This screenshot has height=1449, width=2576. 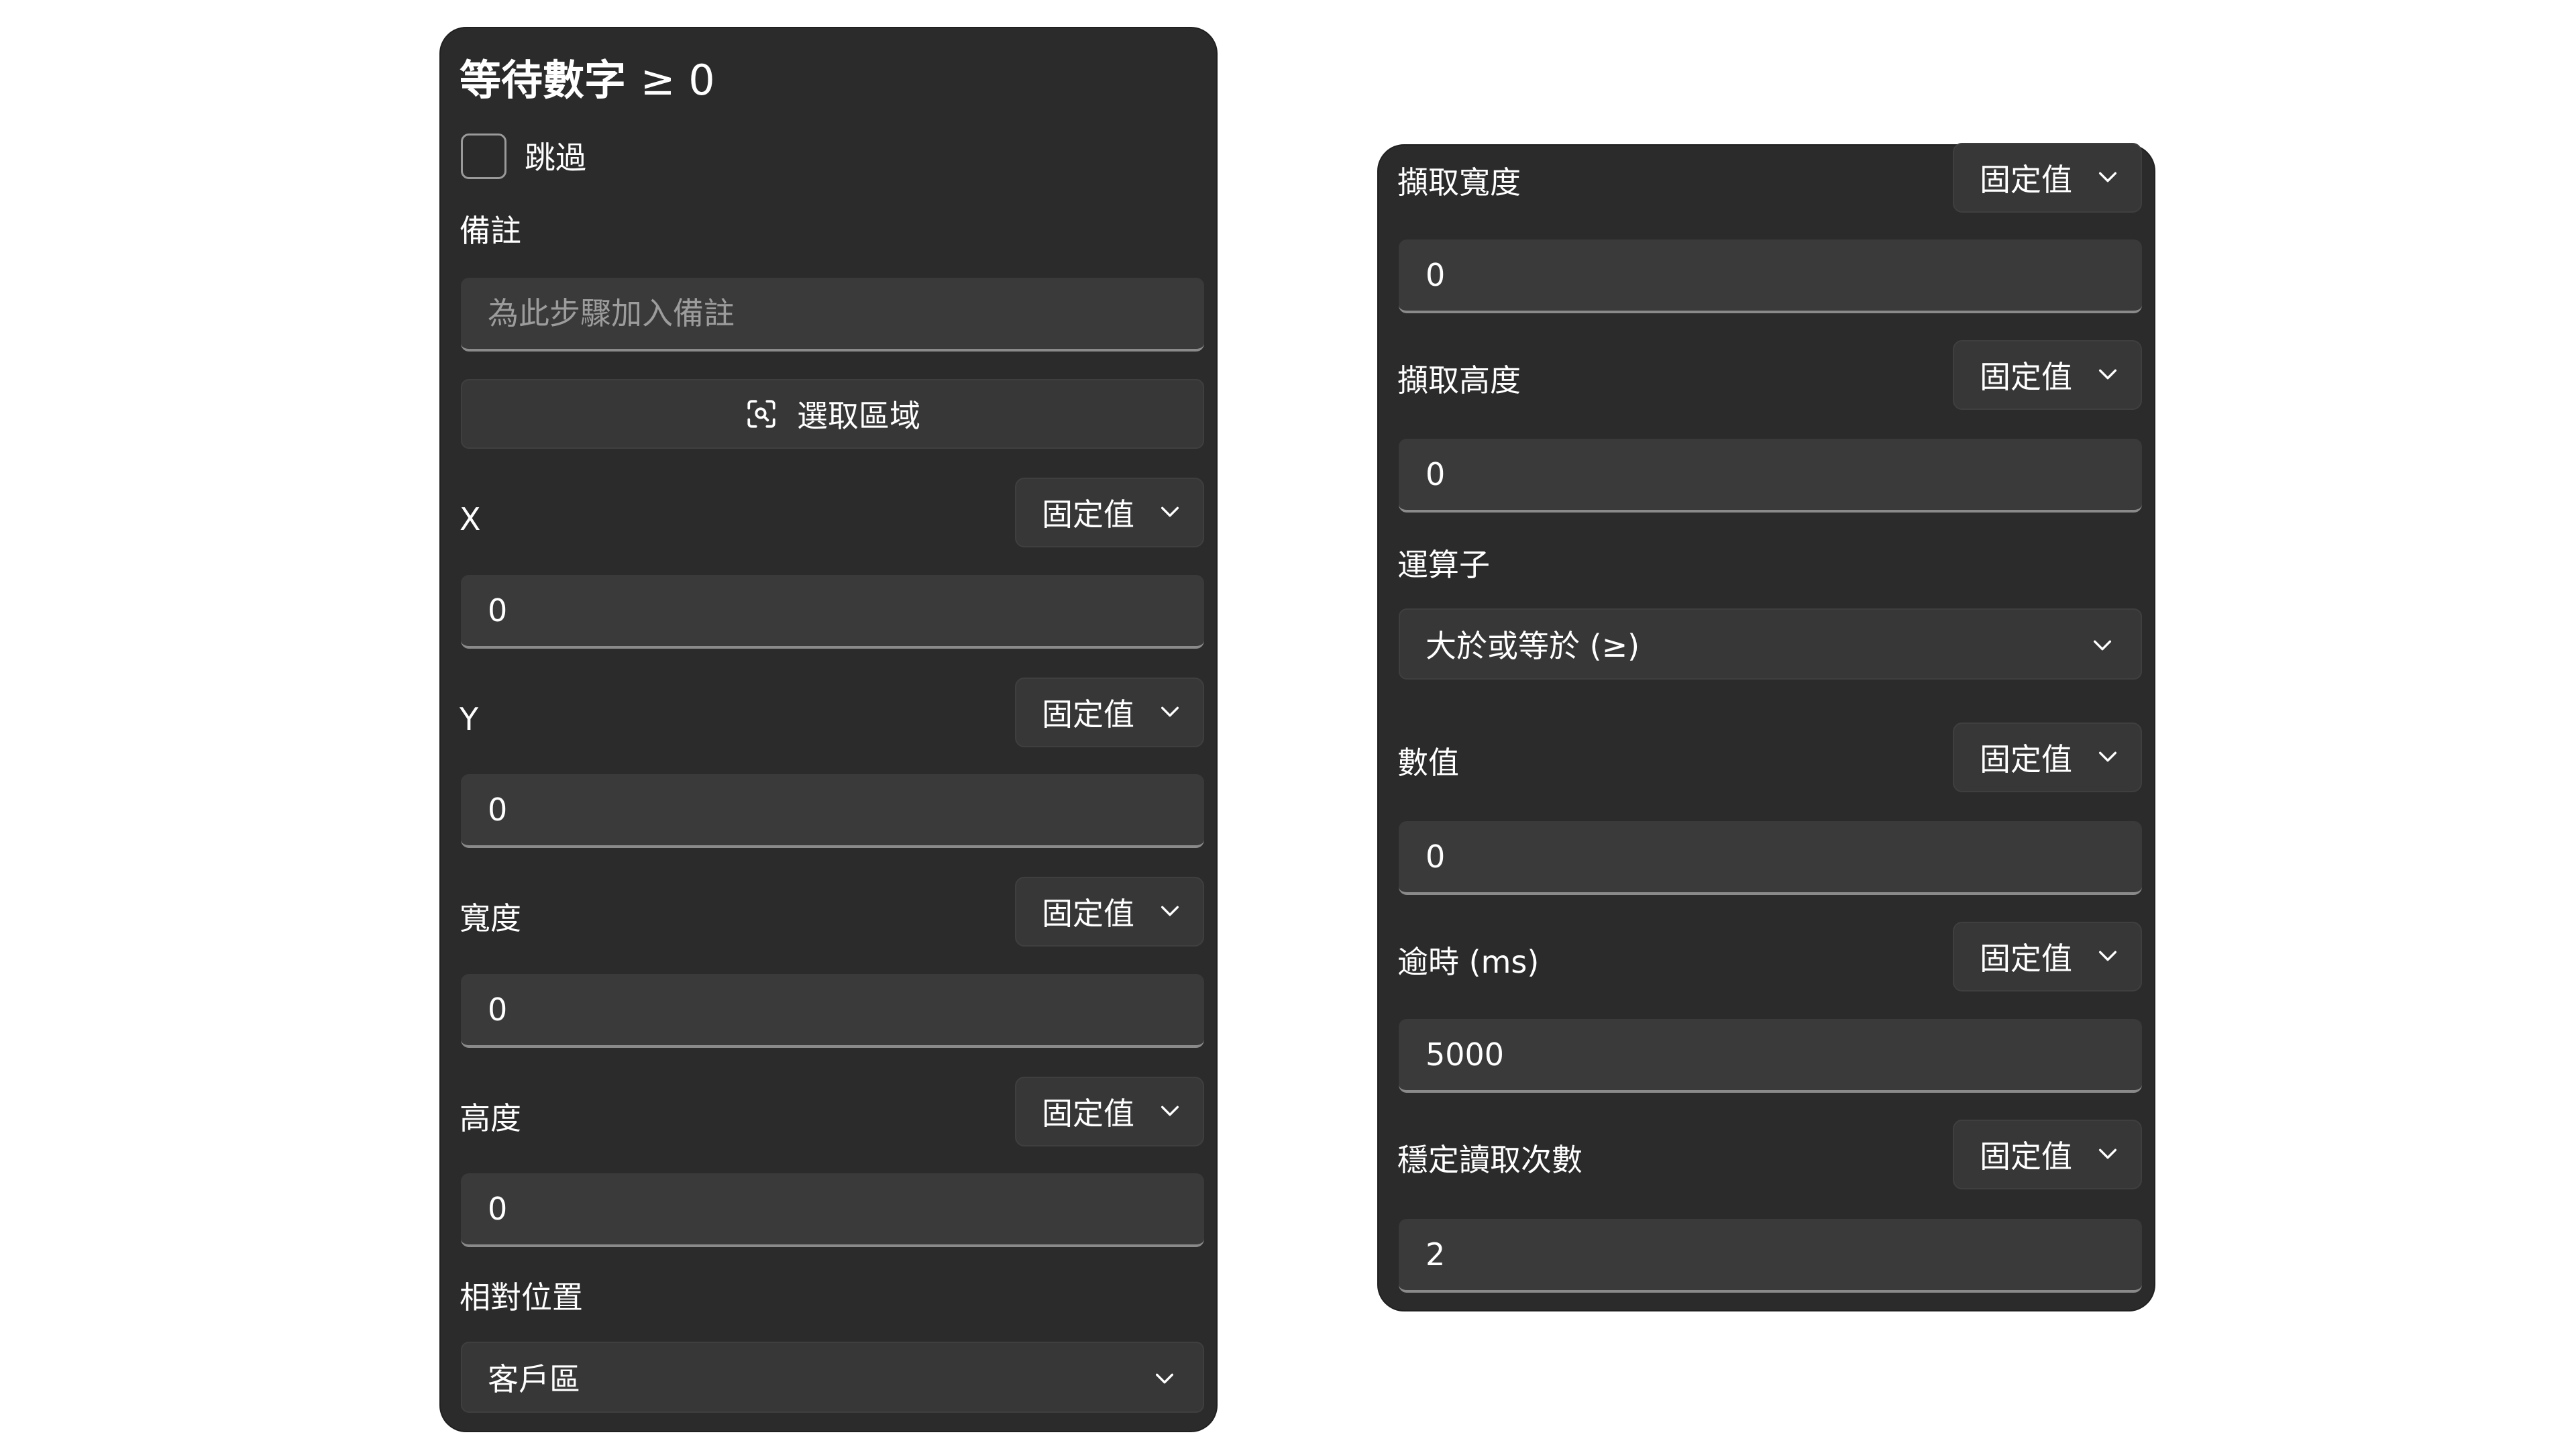 I want to click on width-mode-value: 固定值, so click(x=1088, y=914).